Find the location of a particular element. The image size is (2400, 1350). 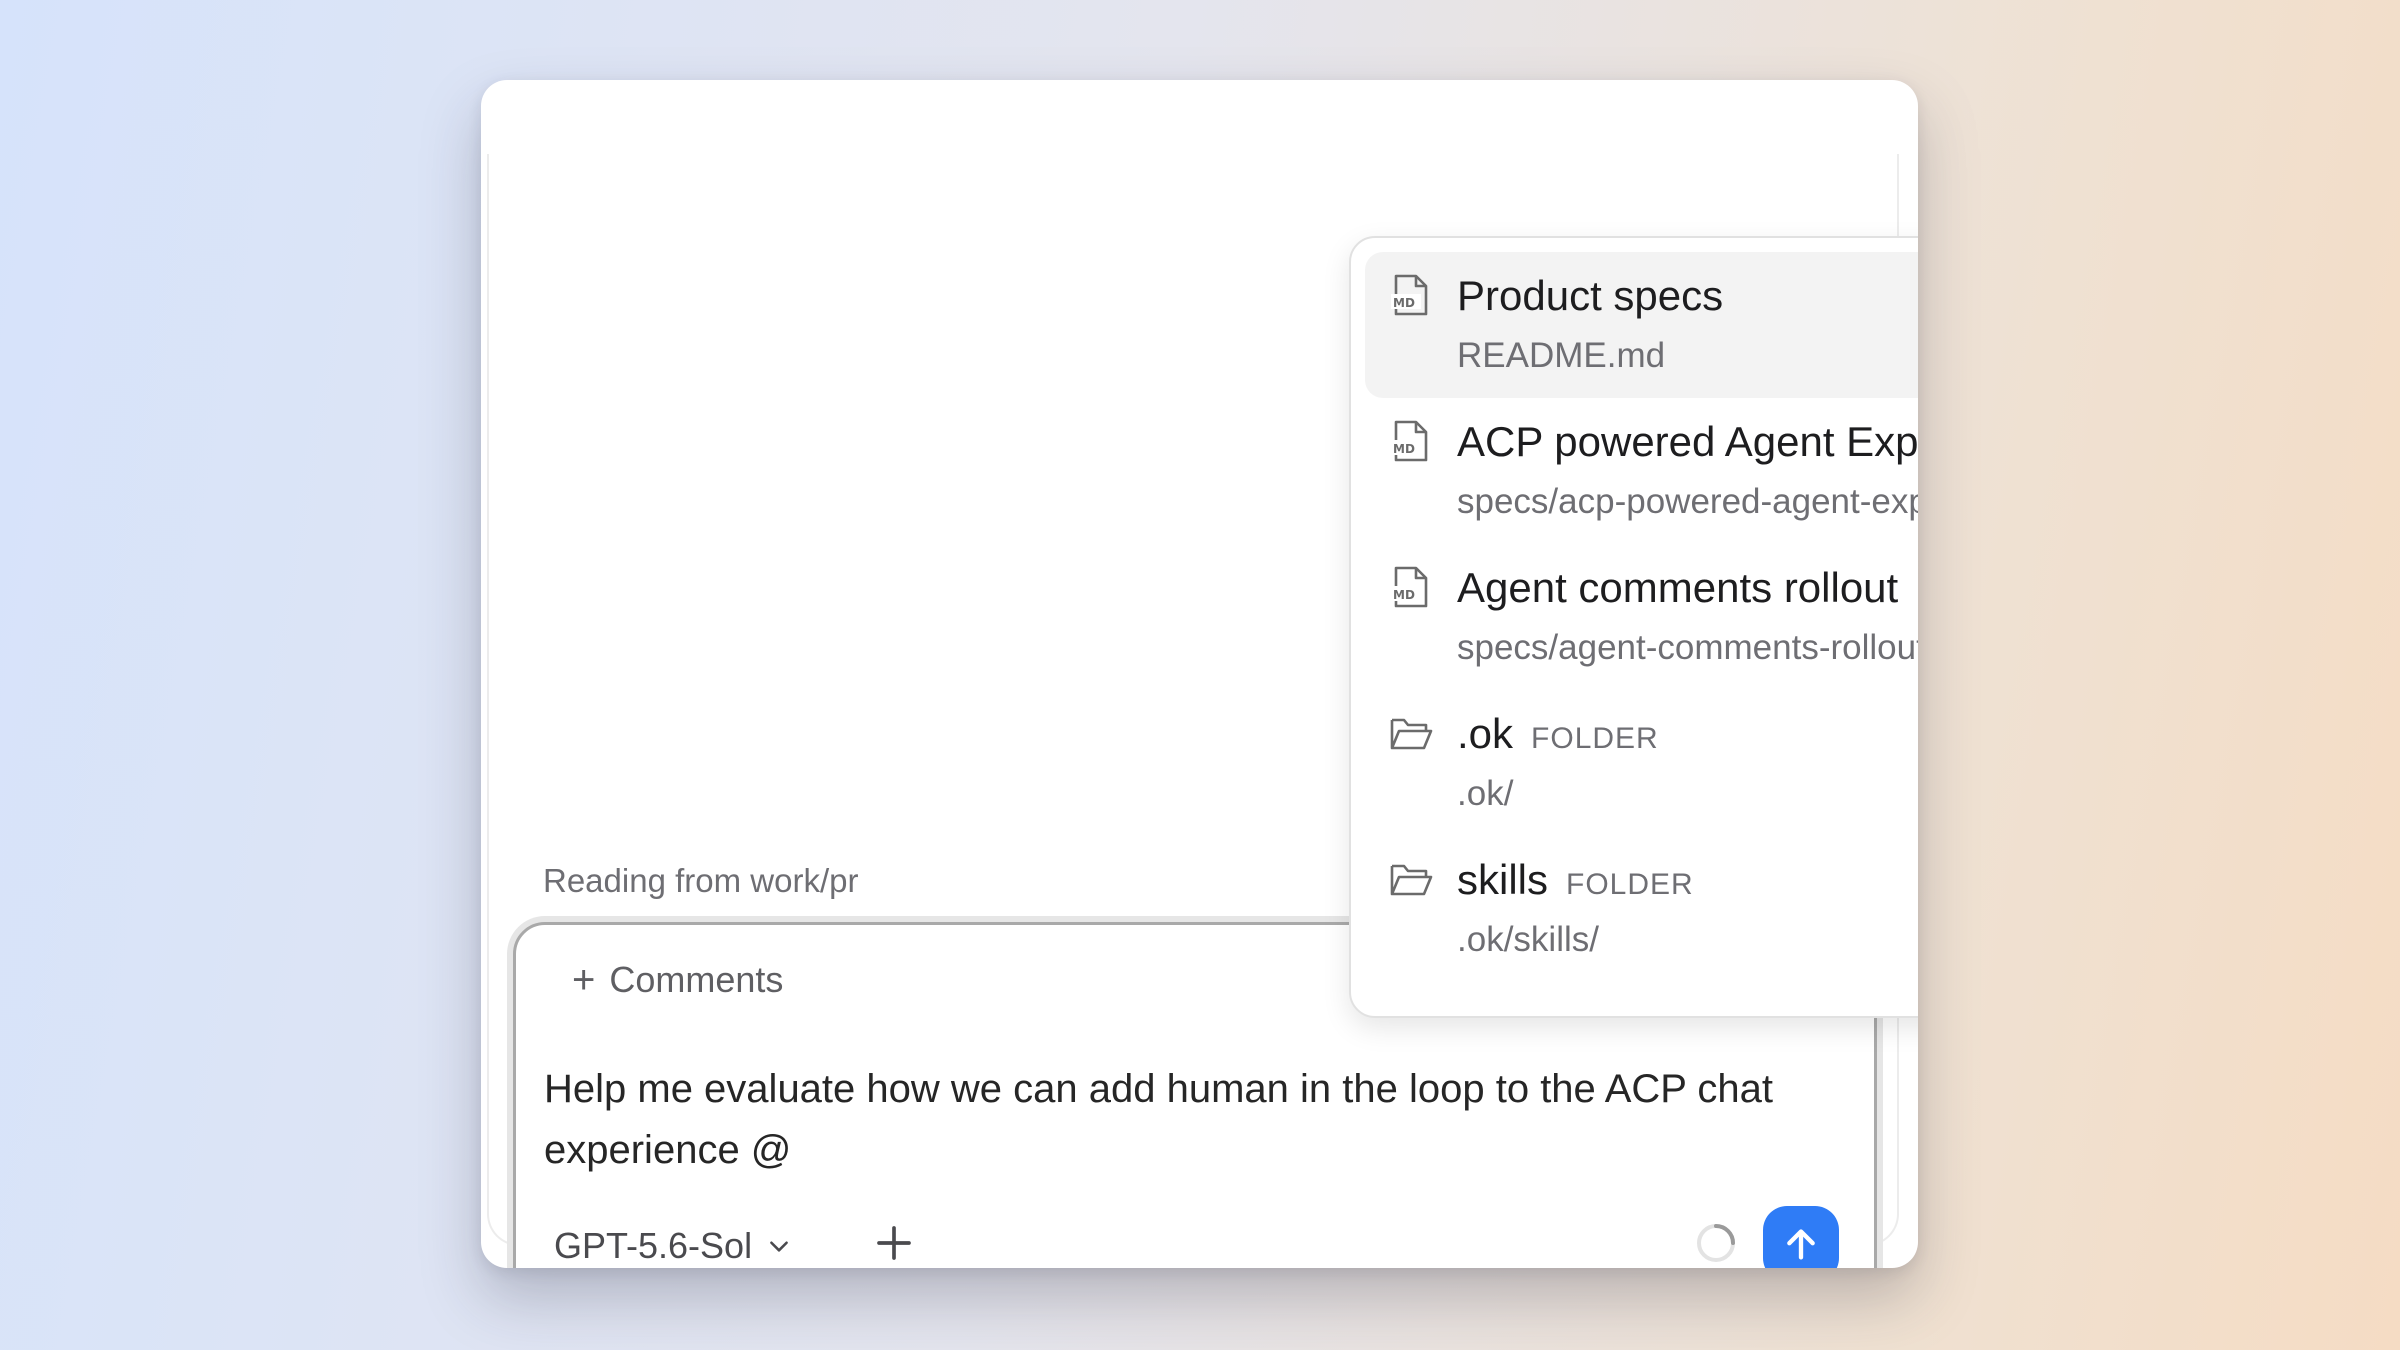

mention-path: .ok/skills/ is located at coordinates (1528, 939).